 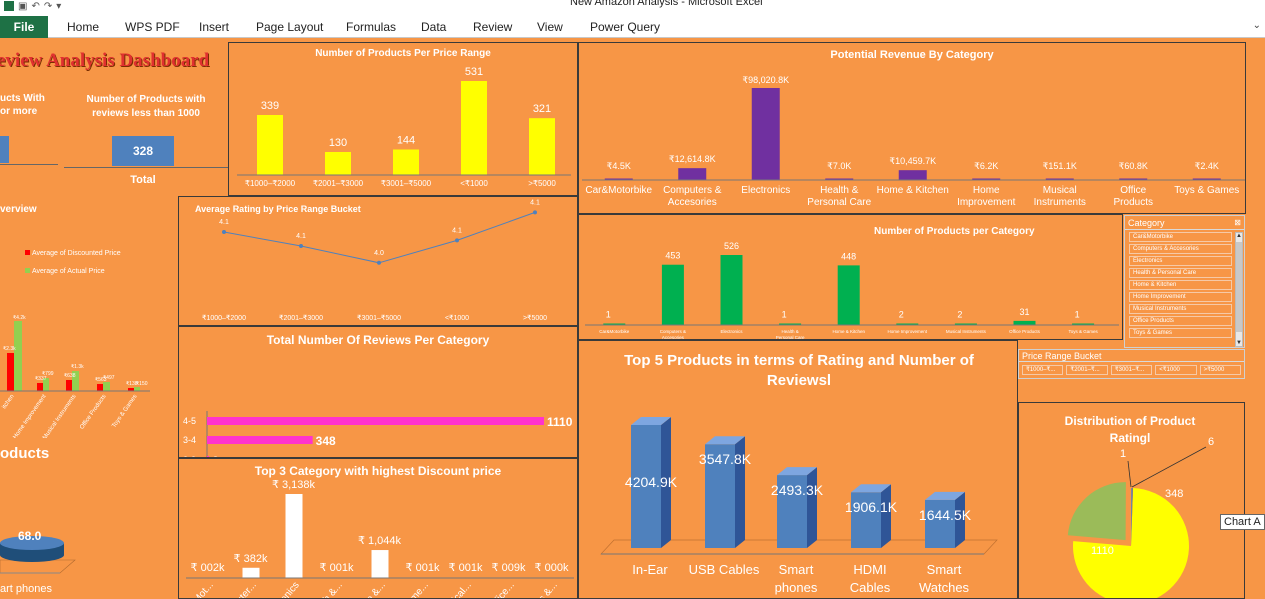 I want to click on slicer-item-health: Health & Personal Care, so click(x=1180, y=273).